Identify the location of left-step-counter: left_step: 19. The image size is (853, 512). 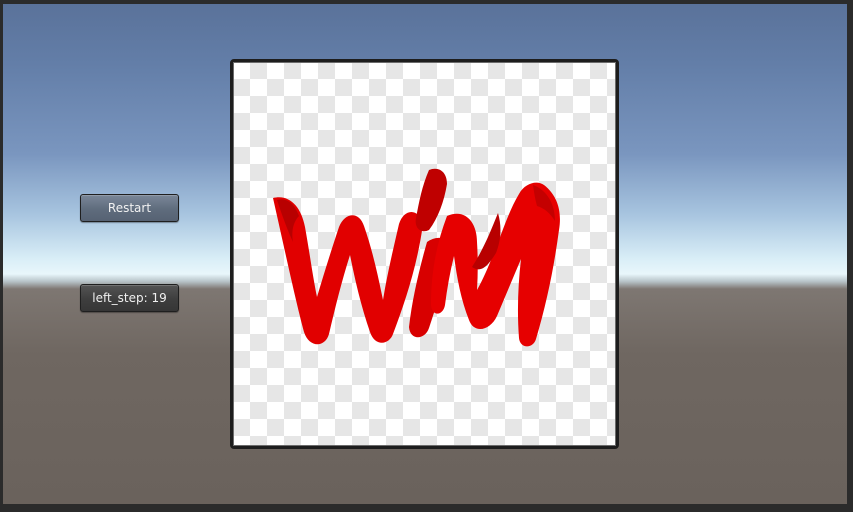
(129, 298).